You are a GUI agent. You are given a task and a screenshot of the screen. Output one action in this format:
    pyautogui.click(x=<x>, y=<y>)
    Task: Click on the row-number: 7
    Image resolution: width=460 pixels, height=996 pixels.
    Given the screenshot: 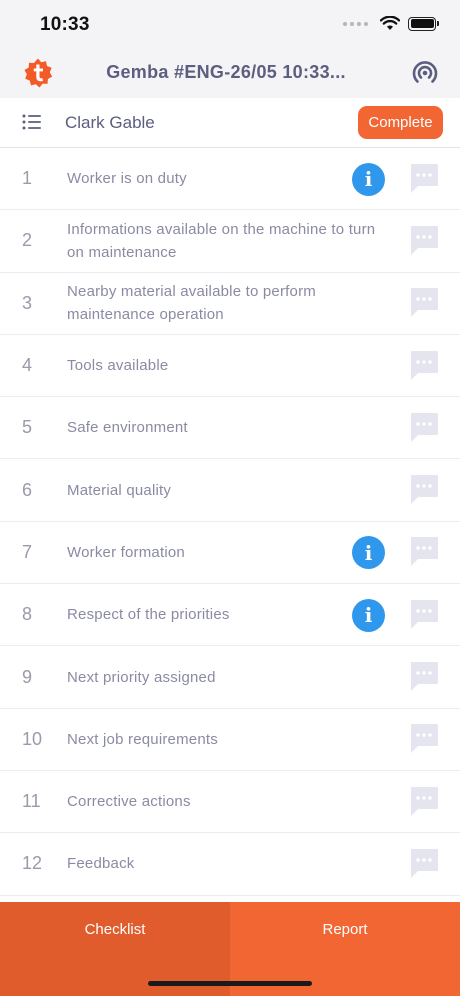 What is the action you would take?
    pyautogui.click(x=27, y=551)
    